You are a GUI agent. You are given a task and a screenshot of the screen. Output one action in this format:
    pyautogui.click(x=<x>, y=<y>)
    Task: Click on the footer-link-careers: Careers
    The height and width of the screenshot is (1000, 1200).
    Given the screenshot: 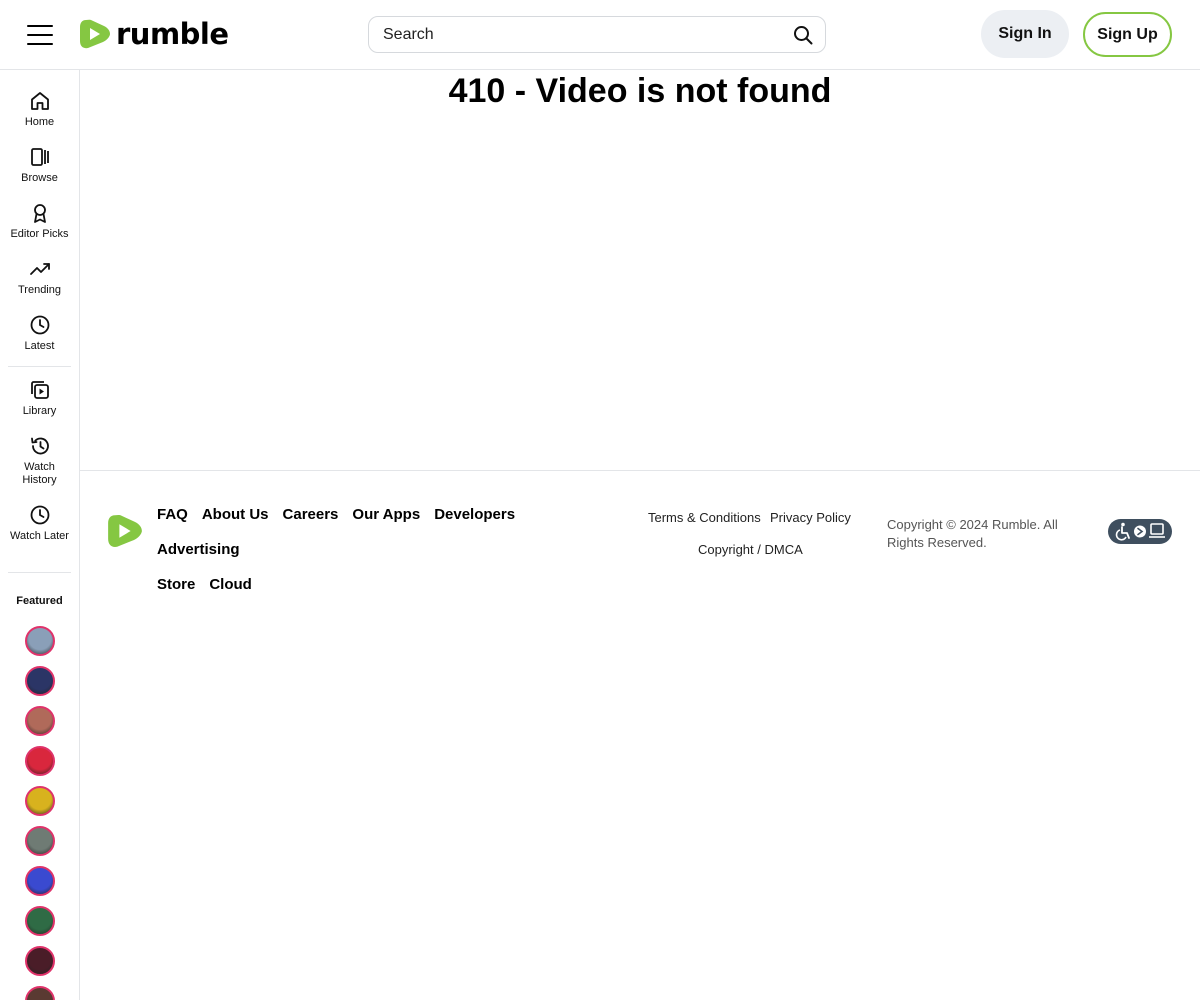 What is the action you would take?
    pyautogui.click(x=311, y=514)
    